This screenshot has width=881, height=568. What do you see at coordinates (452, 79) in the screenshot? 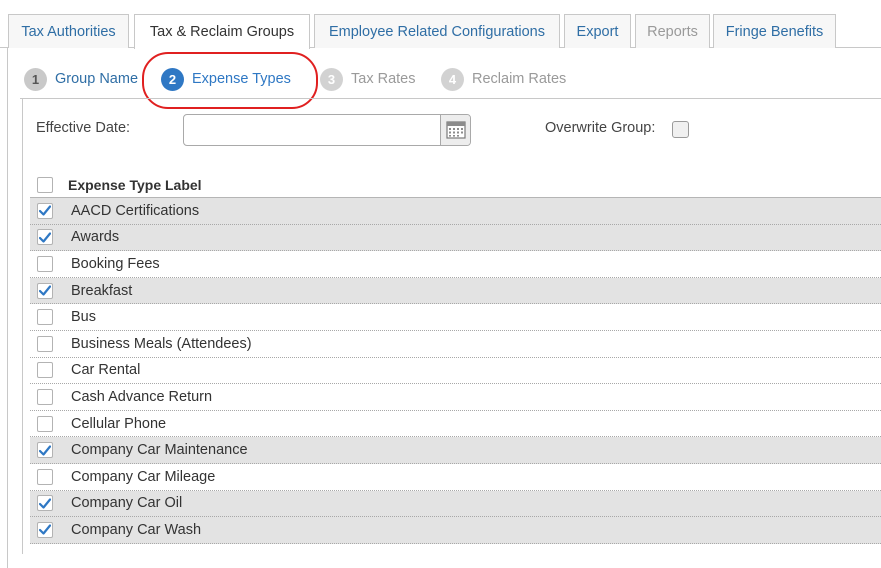
I see `step-number: 4` at bounding box center [452, 79].